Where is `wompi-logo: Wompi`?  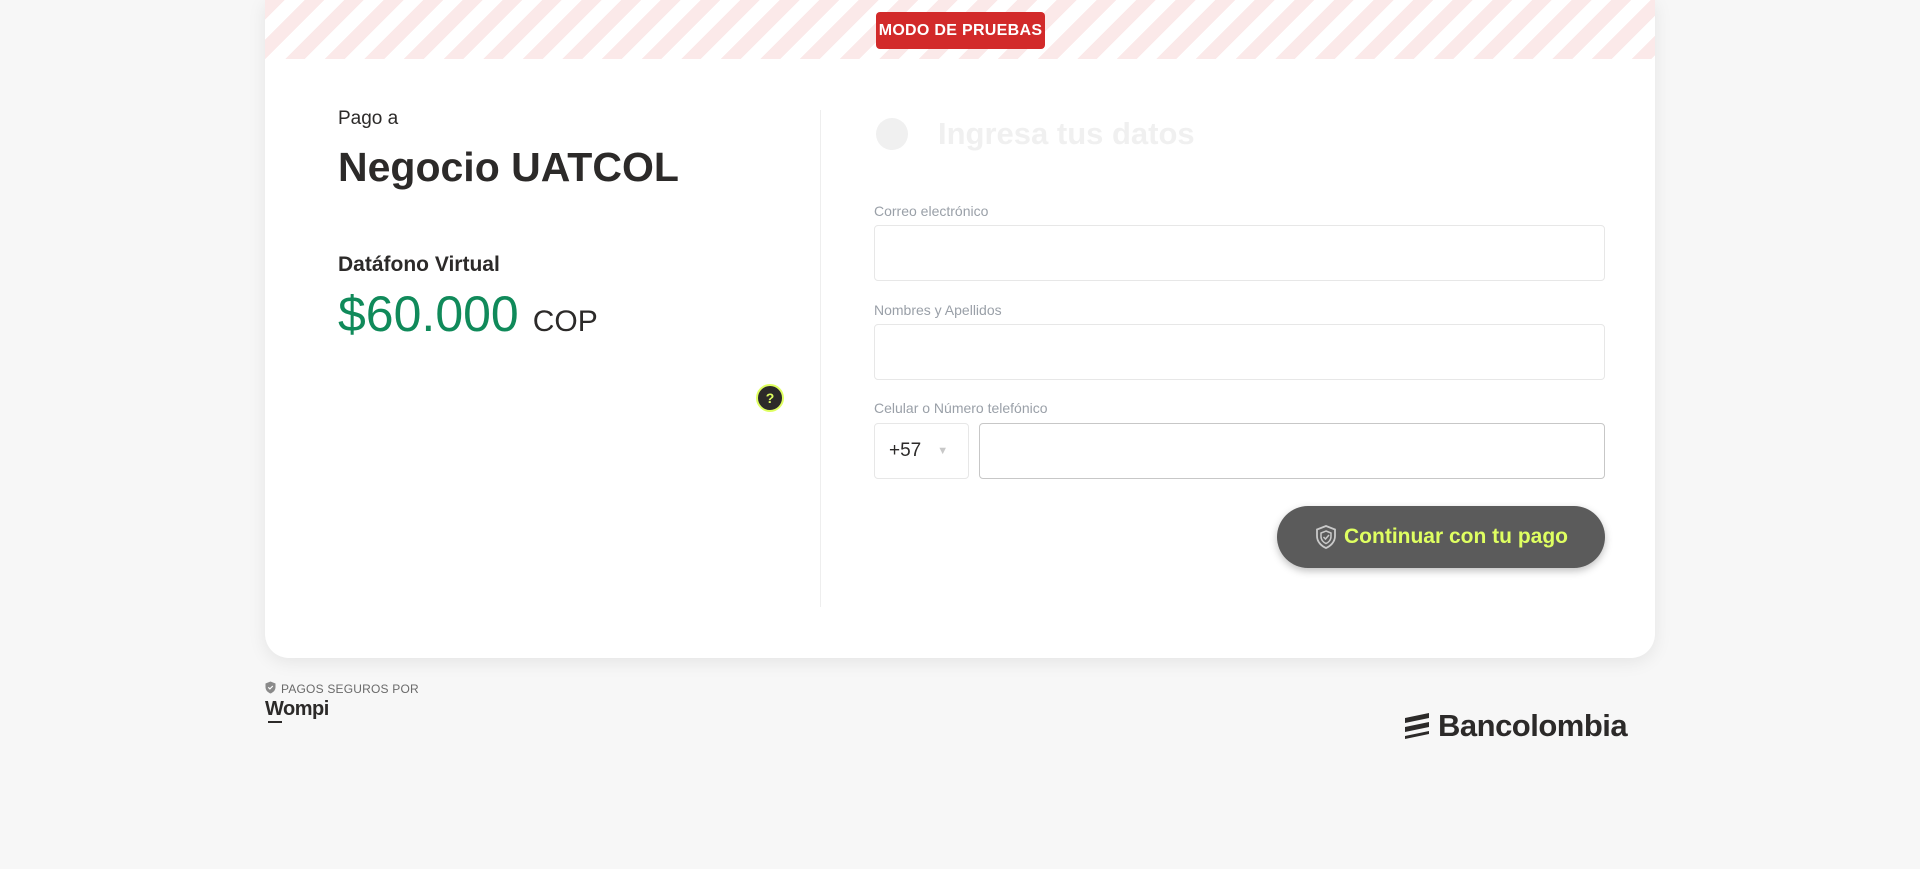 wompi-logo: Wompi is located at coordinates (297, 710).